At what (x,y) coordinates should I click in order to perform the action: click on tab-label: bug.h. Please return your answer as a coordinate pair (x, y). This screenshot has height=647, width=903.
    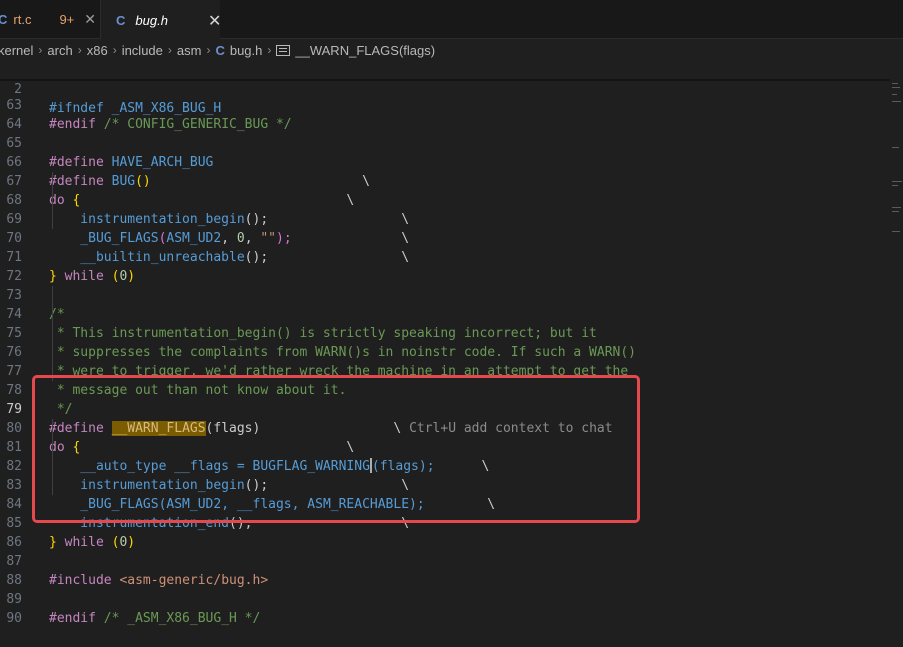
    Looking at the image, I should click on (151, 20).